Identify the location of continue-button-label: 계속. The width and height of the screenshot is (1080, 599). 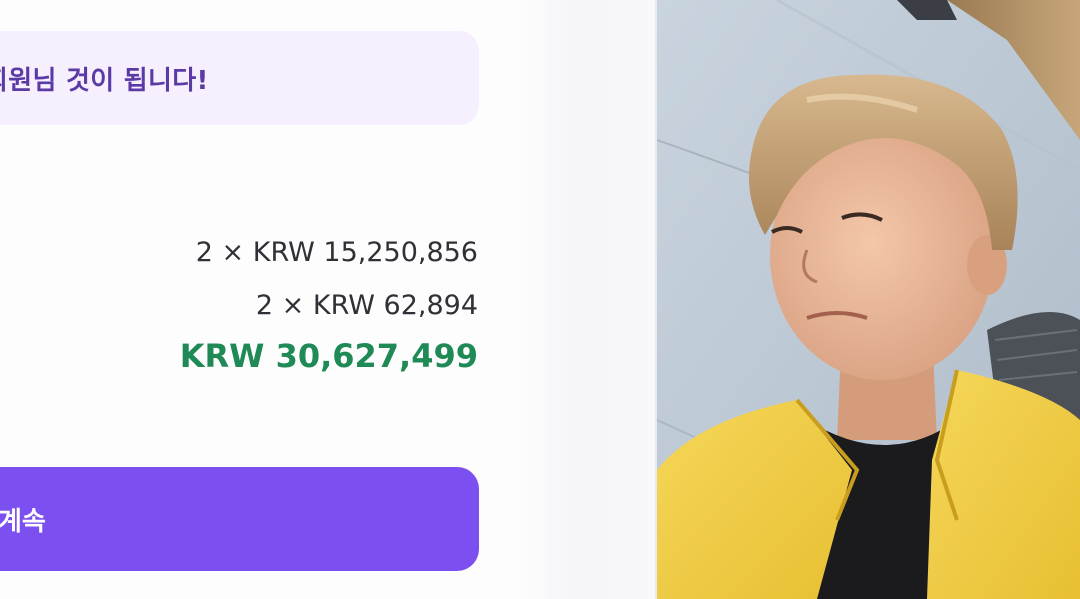
(23, 520).